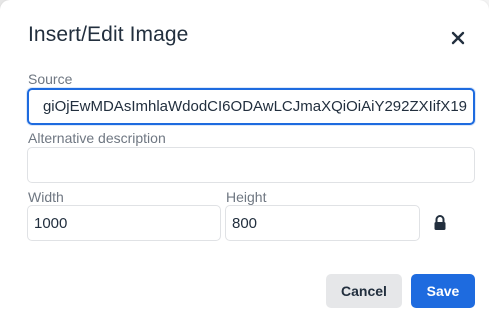 This screenshot has height=314, width=489. I want to click on height-label: Height, so click(246, 197).